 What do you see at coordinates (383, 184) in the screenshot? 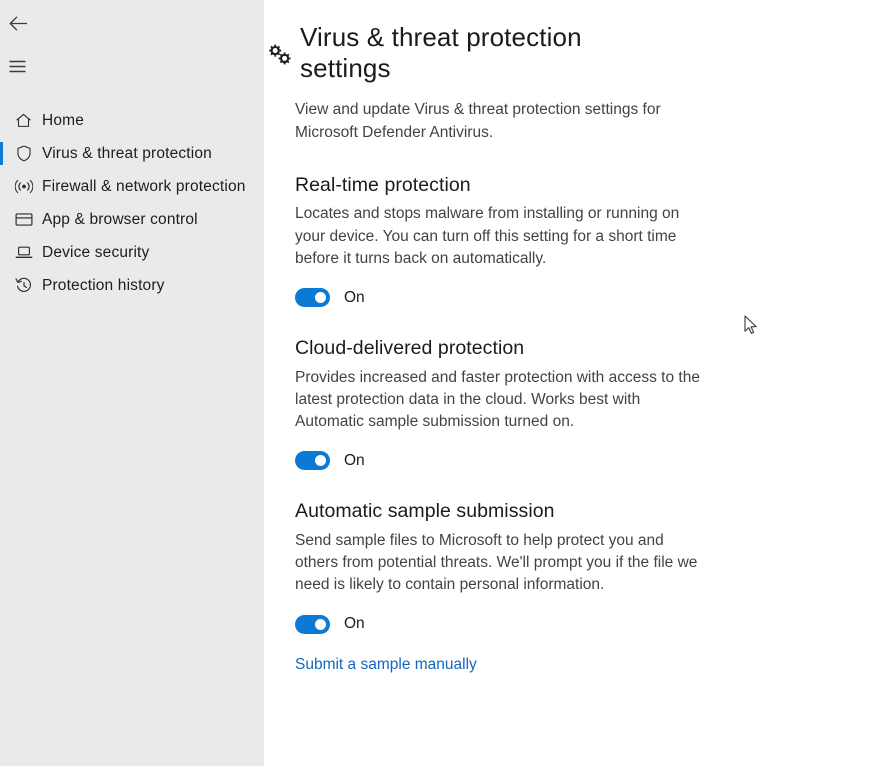
I see `section-title: Real-time protection` at bounding box center [383, 184].